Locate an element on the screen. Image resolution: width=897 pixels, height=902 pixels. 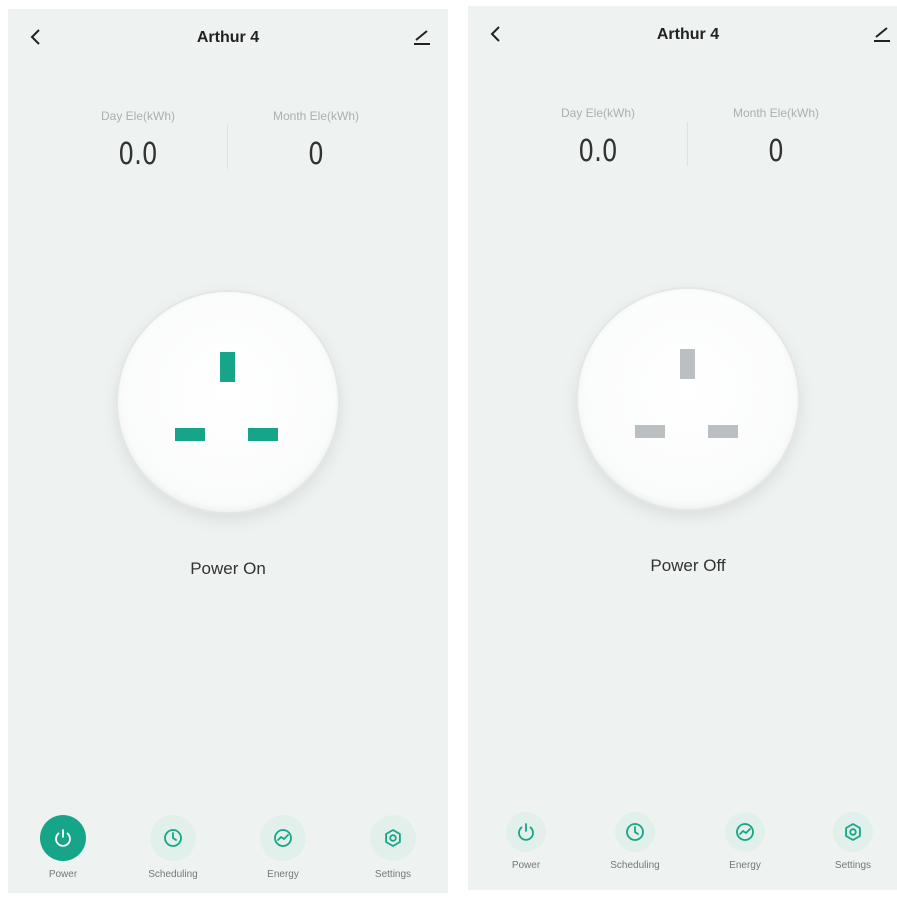
power-status-text: Power Off is located at coordinates (688, 565).